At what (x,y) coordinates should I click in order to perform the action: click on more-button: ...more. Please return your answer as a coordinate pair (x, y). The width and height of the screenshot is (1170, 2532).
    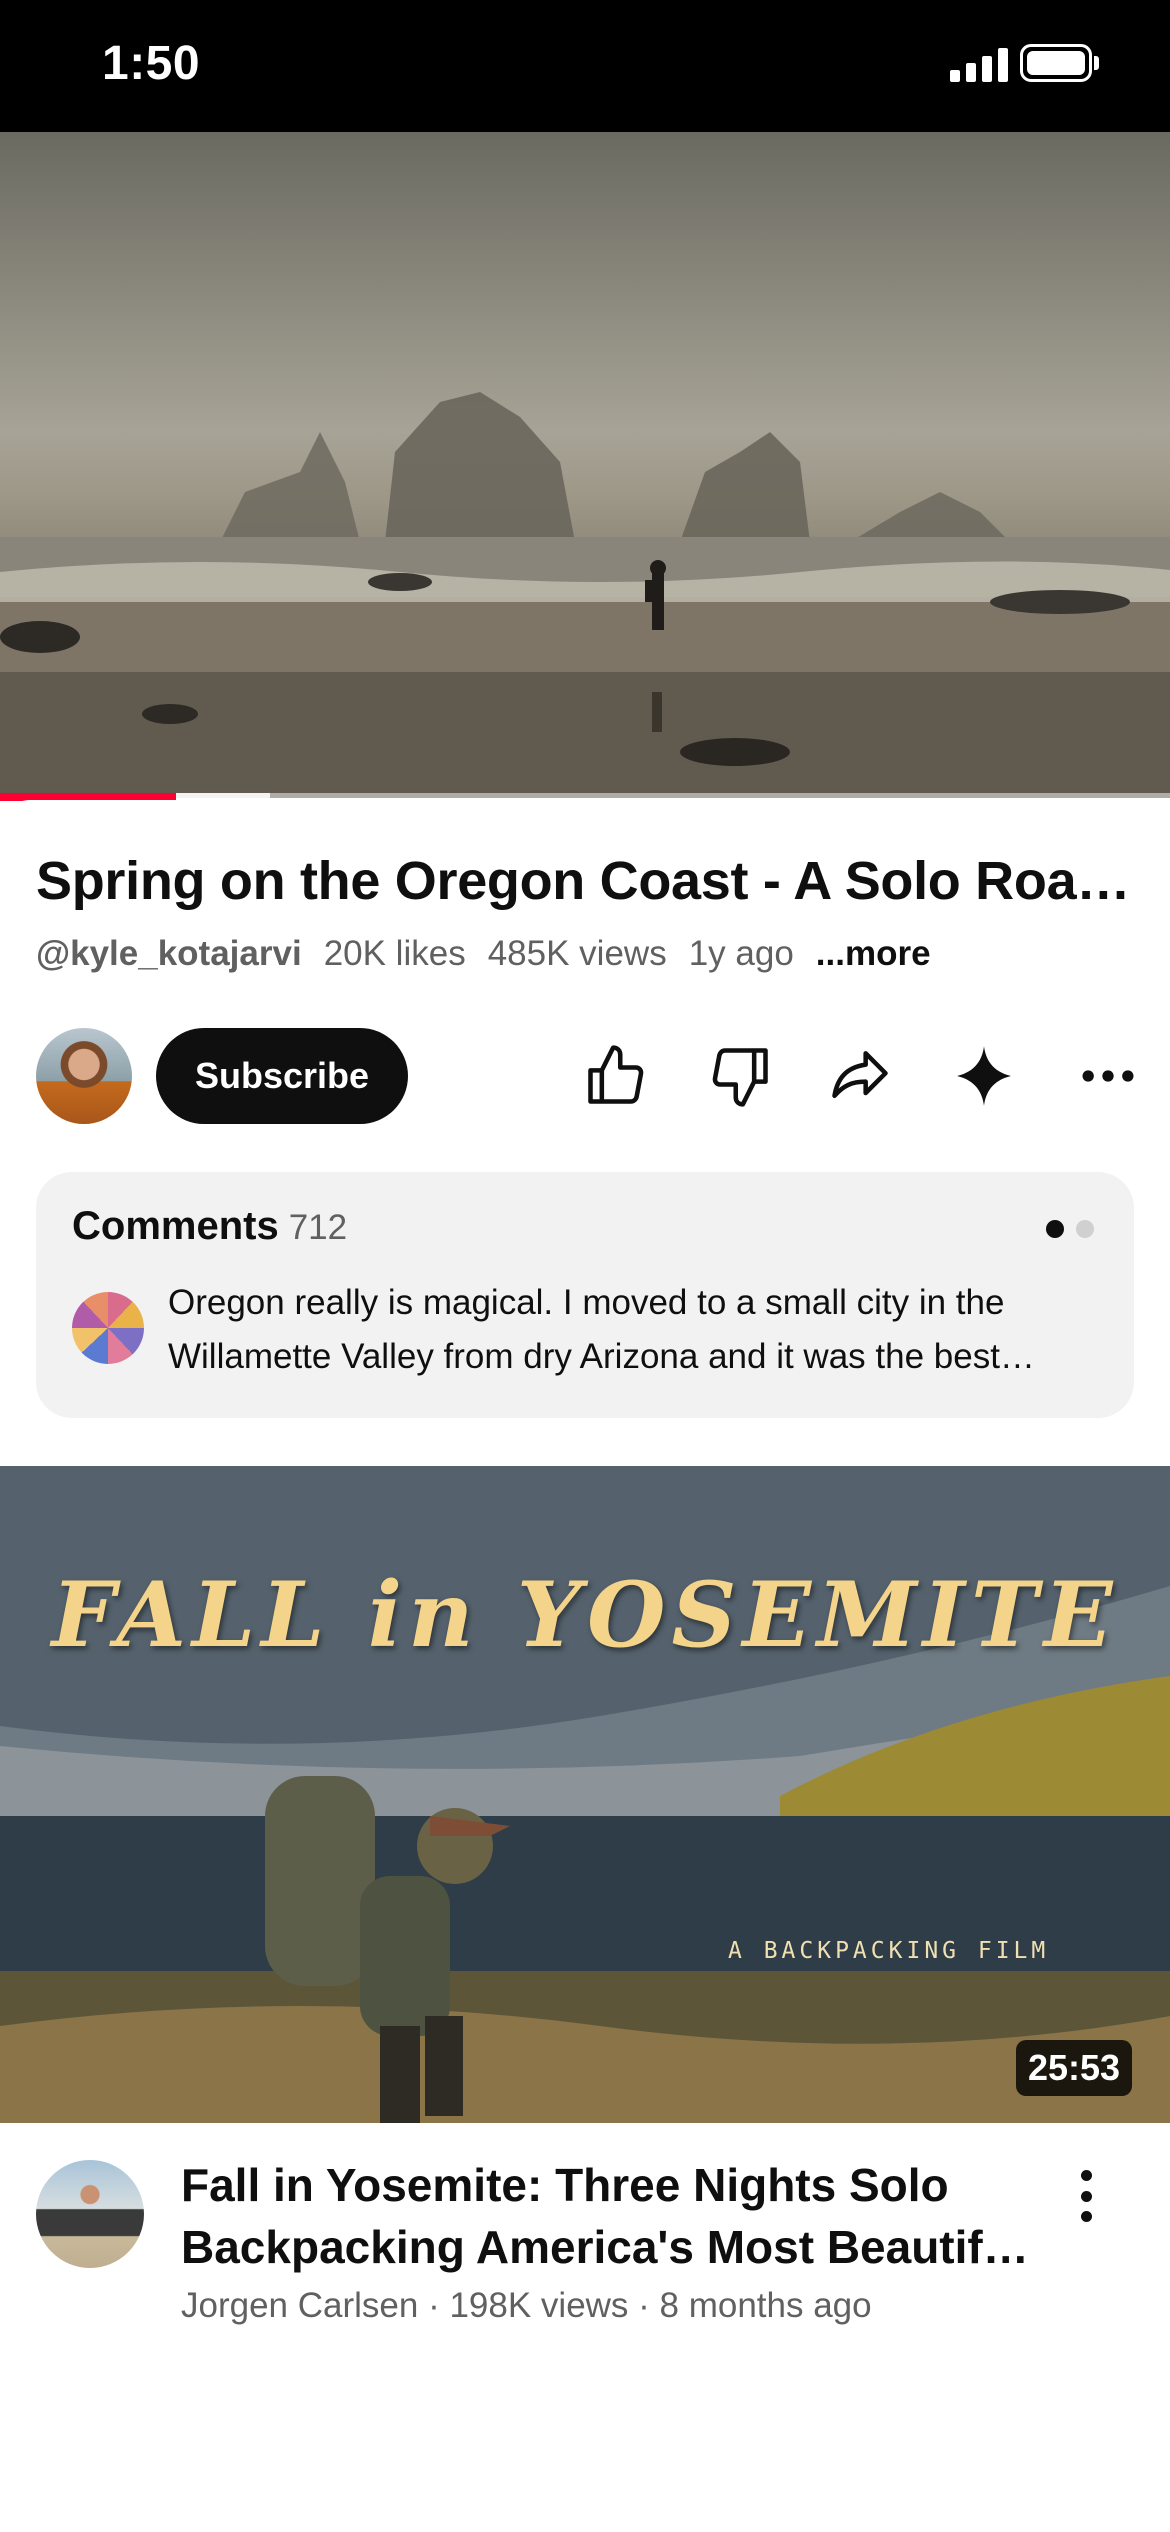
    Looking at the image, I should click on (873, 953).